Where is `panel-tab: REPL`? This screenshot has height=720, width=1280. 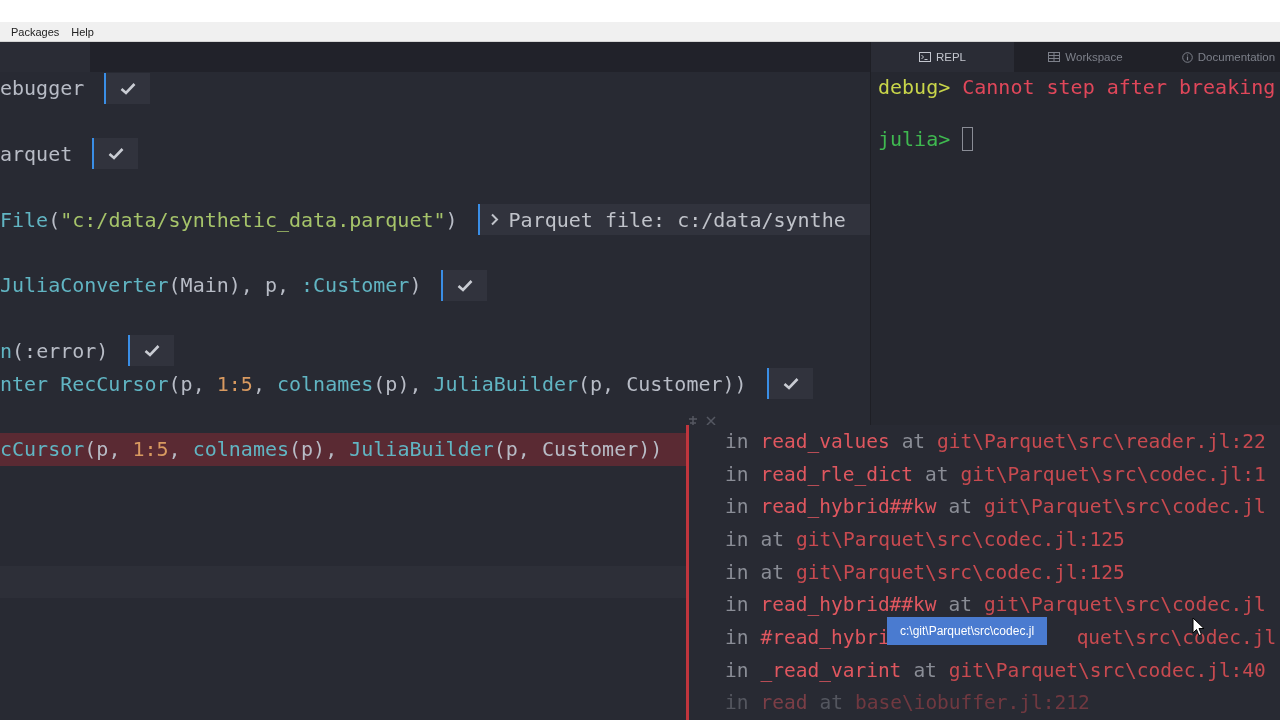
panel-tab: REPL is located at coordinates (942, 57).